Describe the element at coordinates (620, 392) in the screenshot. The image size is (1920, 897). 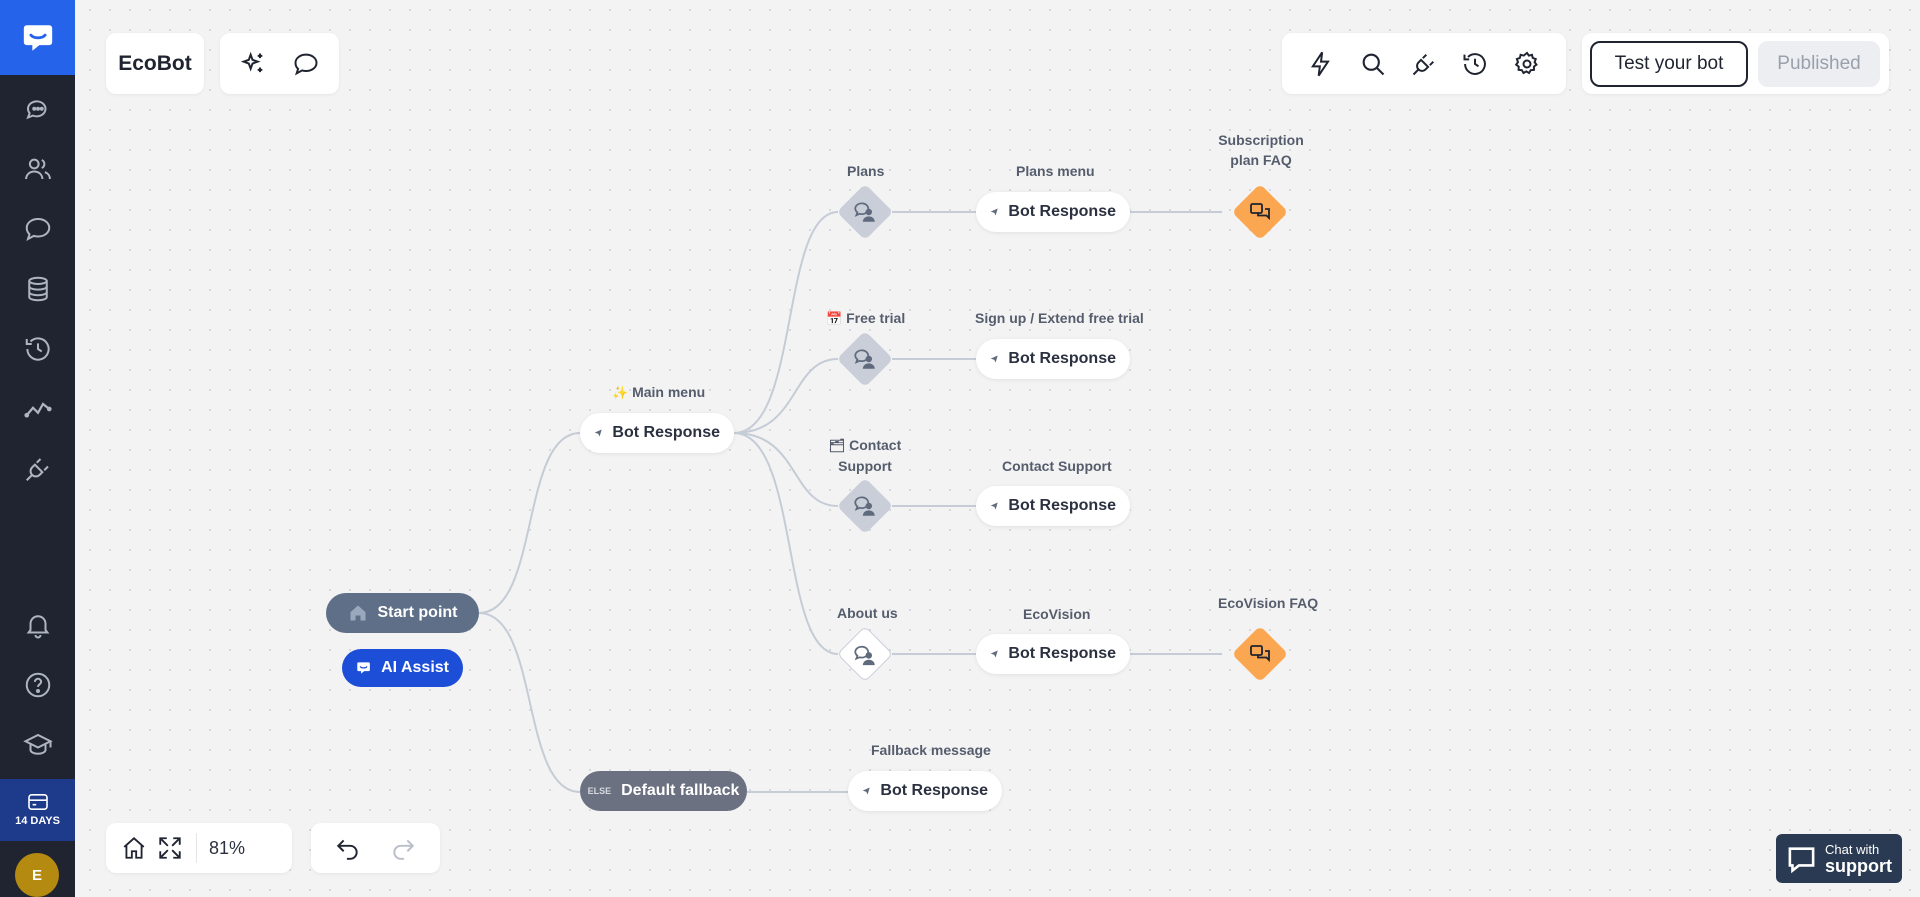
I see `main-menu-emoji-icon: ✨` at that location.